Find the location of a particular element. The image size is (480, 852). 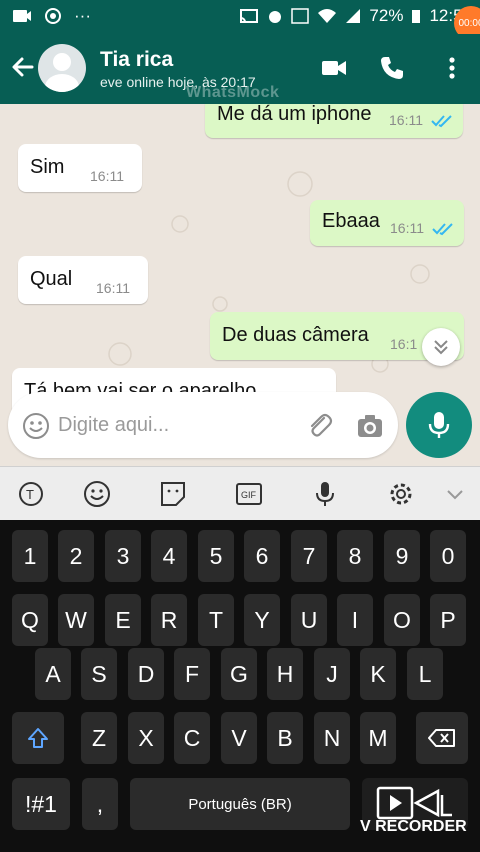

voice-input-icon is located at coordinates (325, 494).